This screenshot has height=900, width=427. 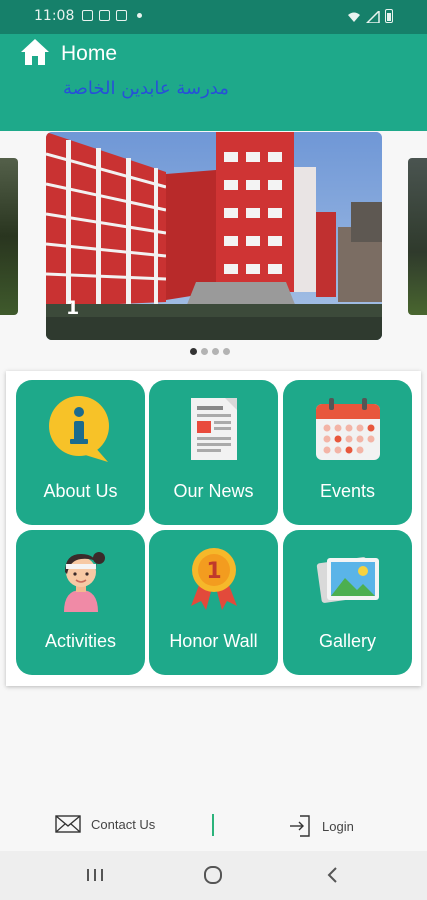 I want to click on notification-car-icon, so click(x=121, y=15).